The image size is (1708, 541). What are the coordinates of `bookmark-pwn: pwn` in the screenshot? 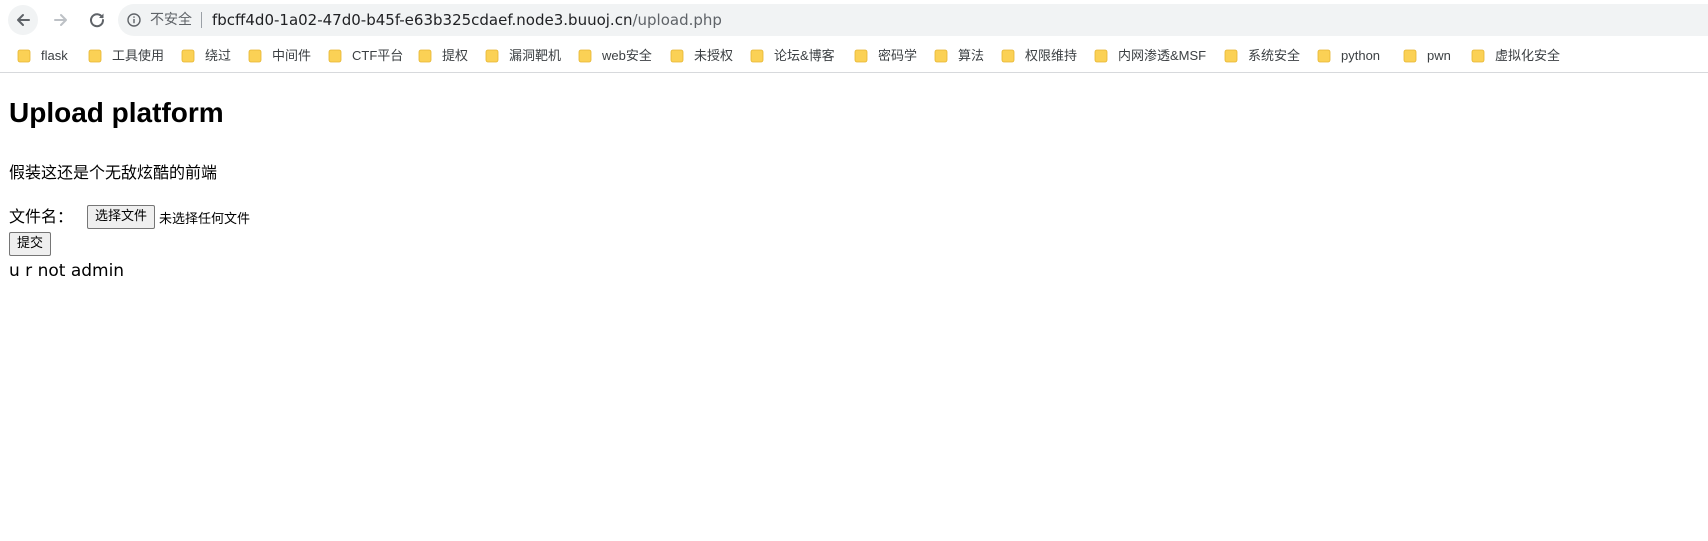 It's located at (1427, 56).